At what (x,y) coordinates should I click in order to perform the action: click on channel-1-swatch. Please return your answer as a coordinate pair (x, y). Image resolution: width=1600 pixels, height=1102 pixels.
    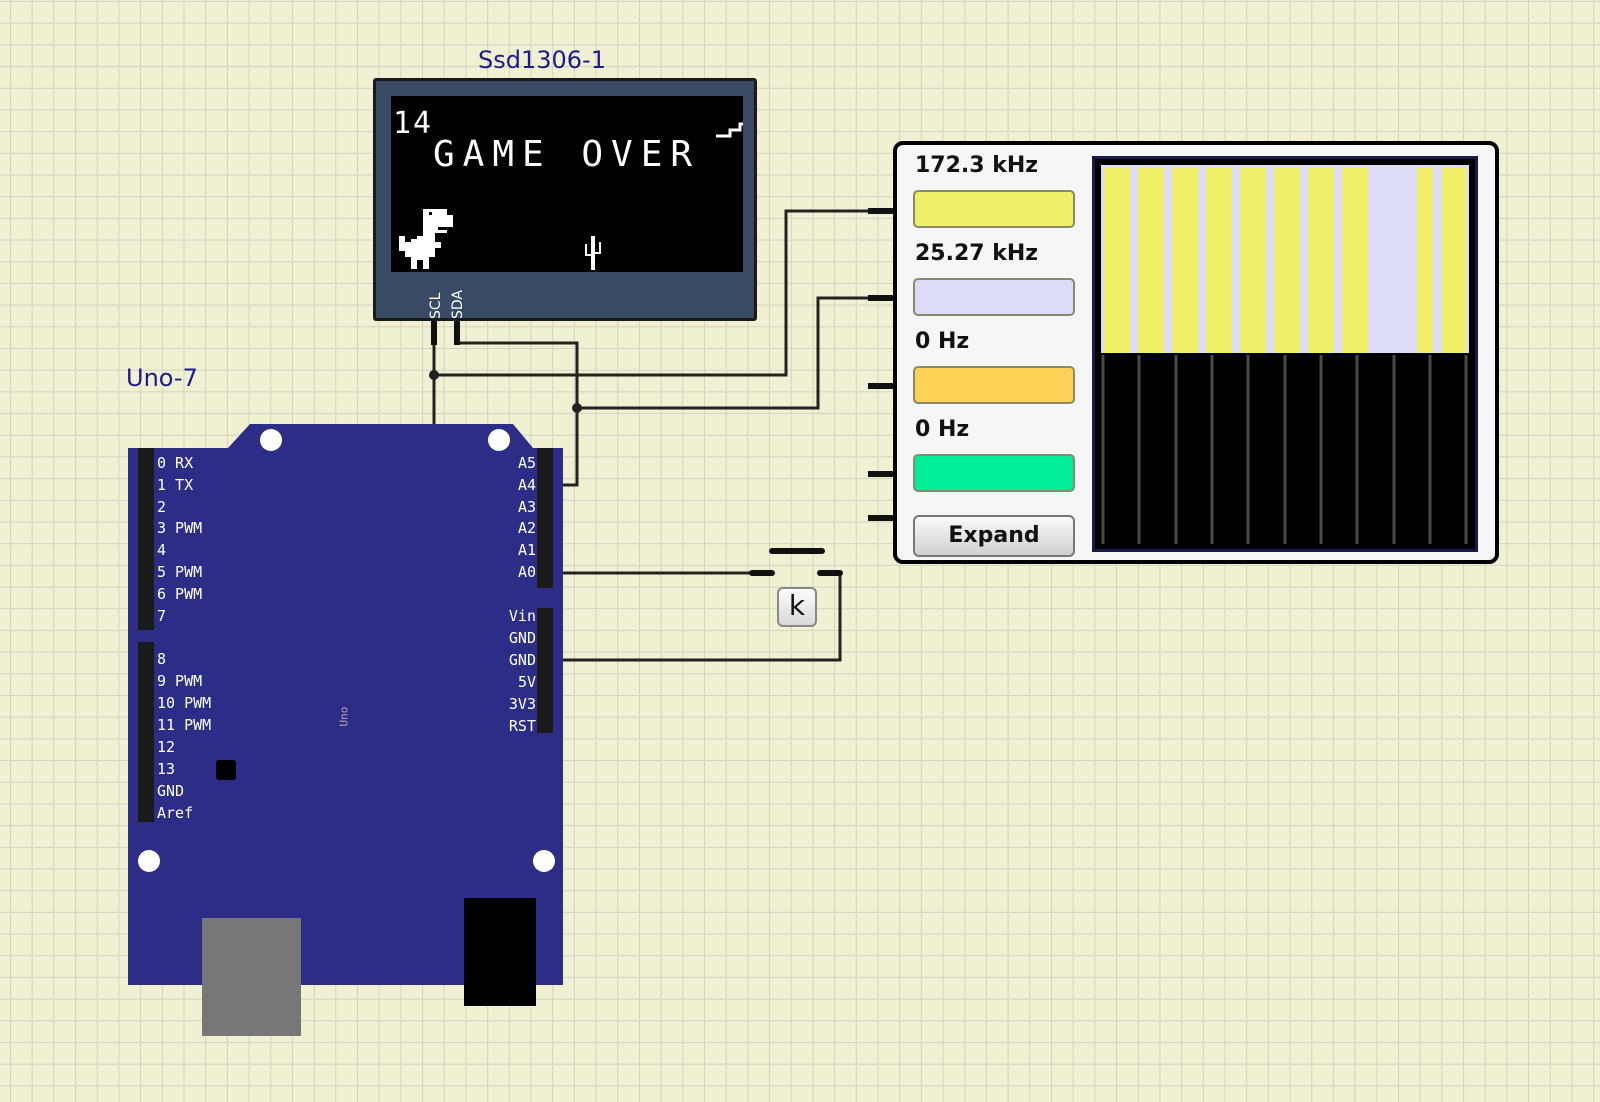
    Looking at the image, I should click on (994, 209).